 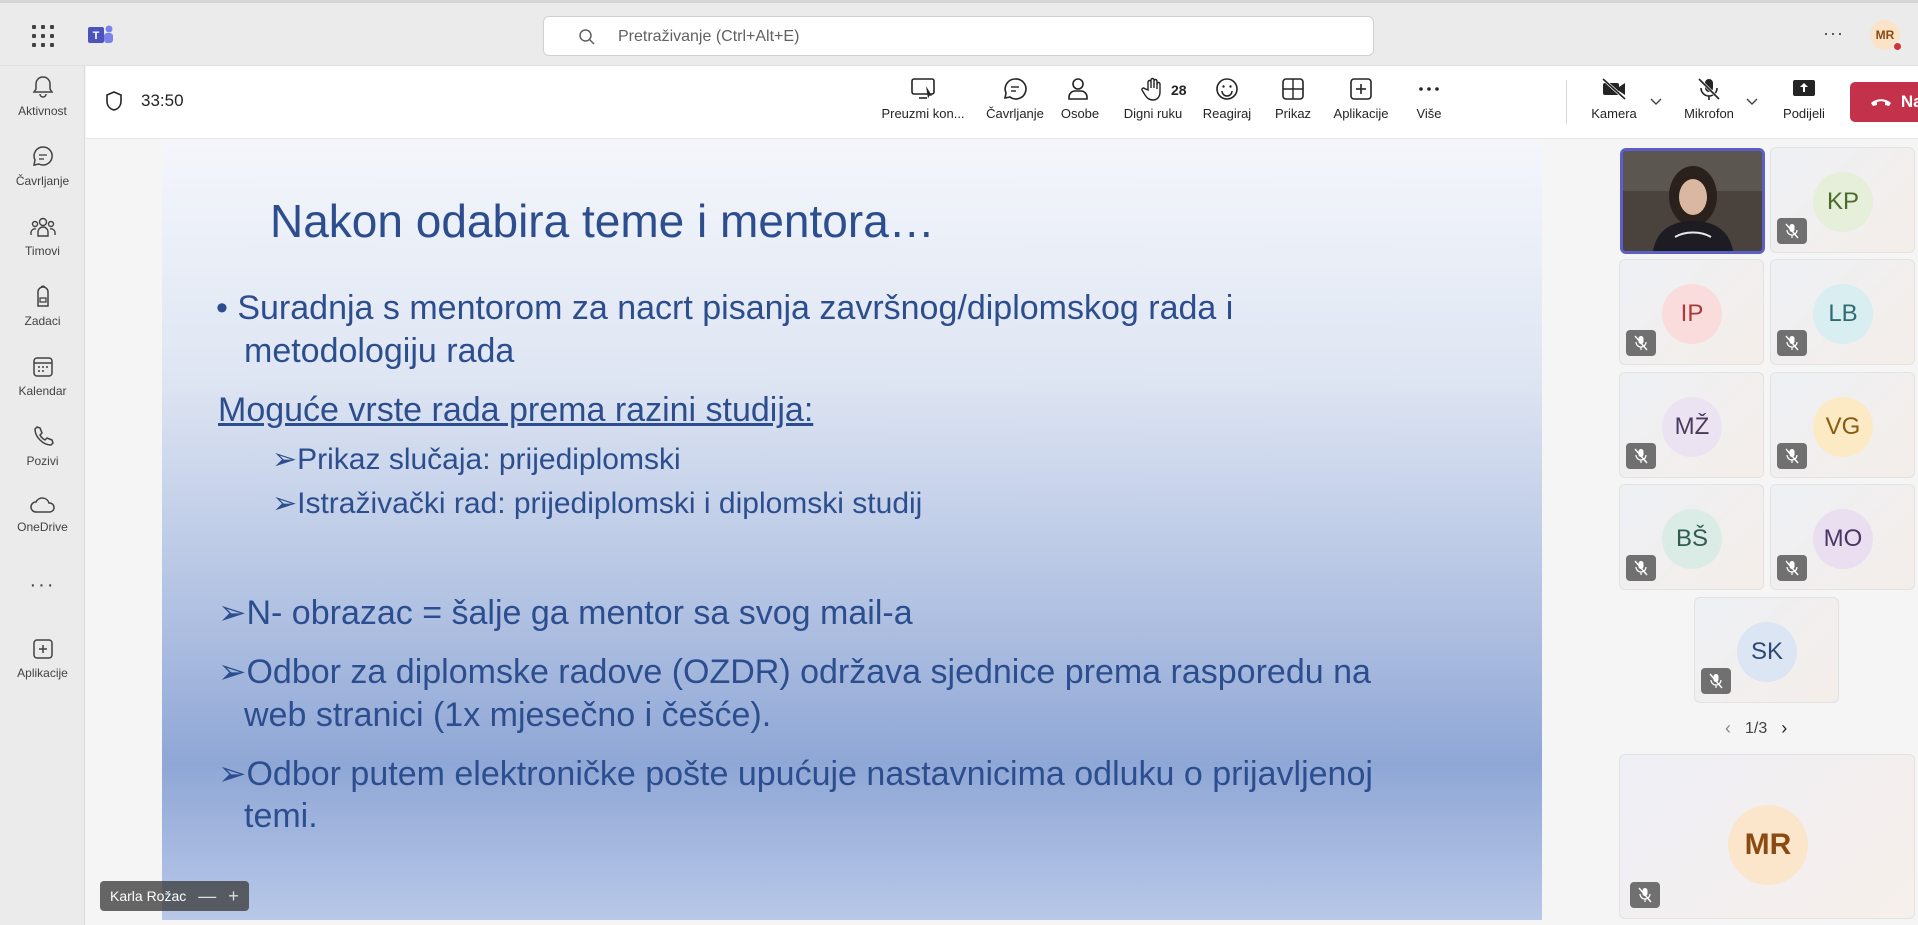 What do you see at coordinates (42, 244) in the screenshot?
I see `rail-item-teams: Timovi` at bounding box center [42, 244].